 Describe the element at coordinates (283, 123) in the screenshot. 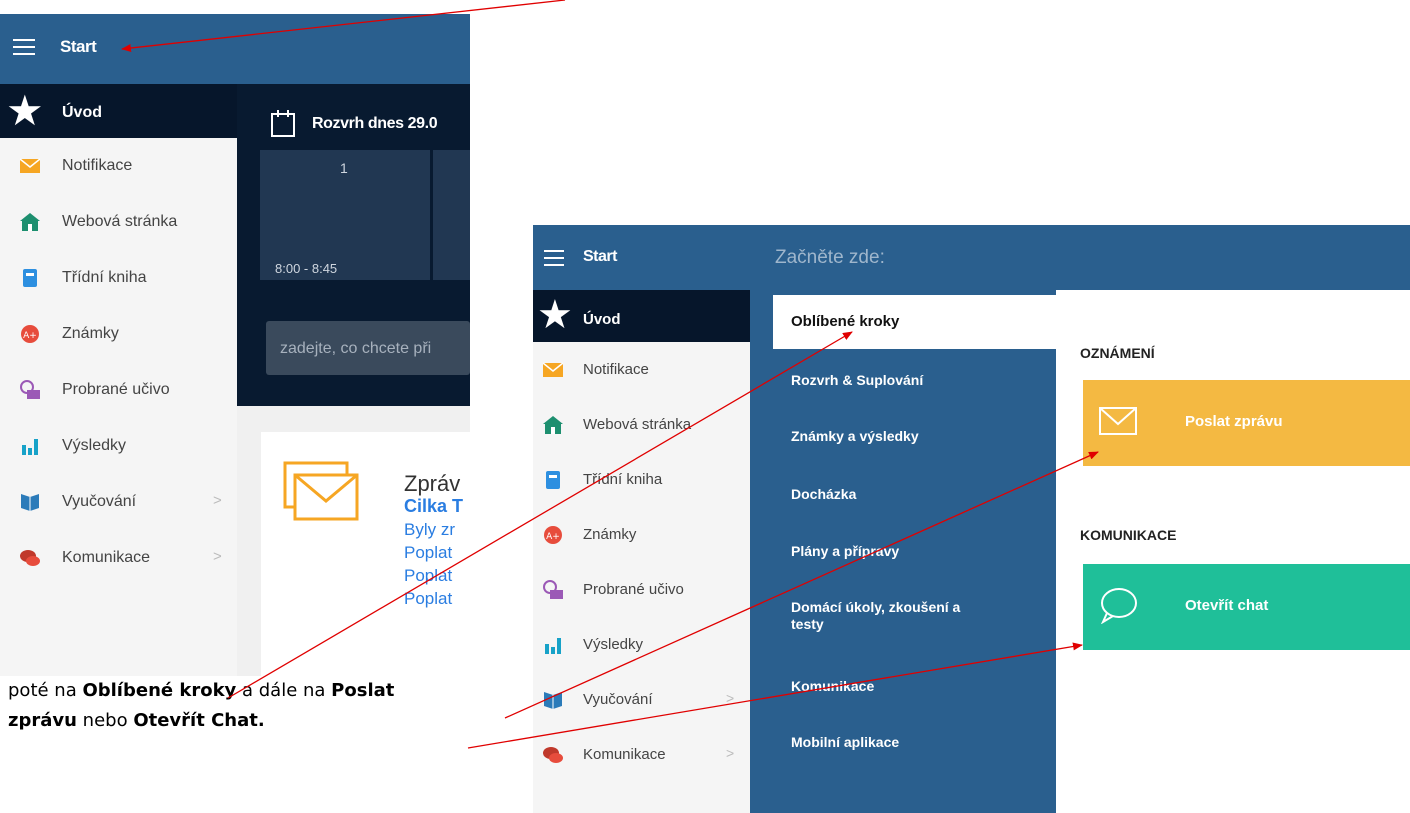

I see `calendar-icon` at that location.